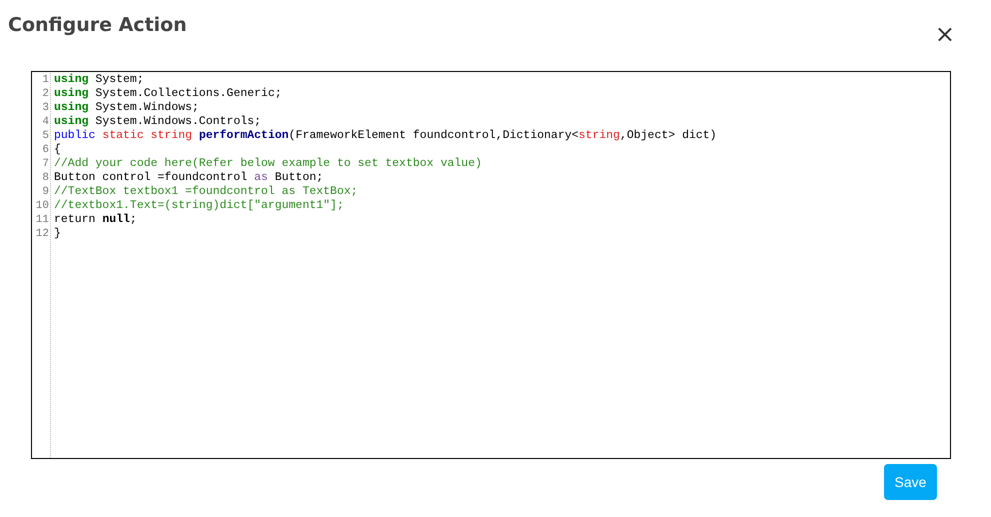 The width and height of the screenshot is (991, 517). What do you see at coordinates (45, 122) in the screenshot?
I see `line-number: 4` at bounding box center [45, 122].